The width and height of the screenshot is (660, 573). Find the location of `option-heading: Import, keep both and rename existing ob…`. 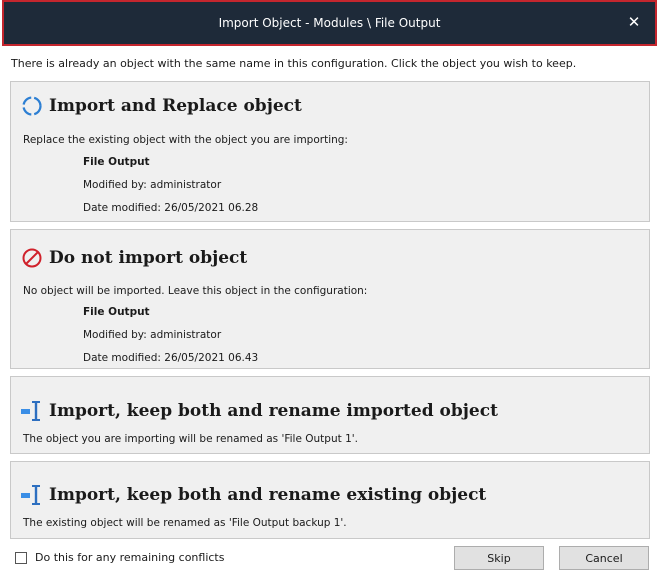

option-heading: Import, keep both and rename existing ob… is located at coordinates (253, 495).